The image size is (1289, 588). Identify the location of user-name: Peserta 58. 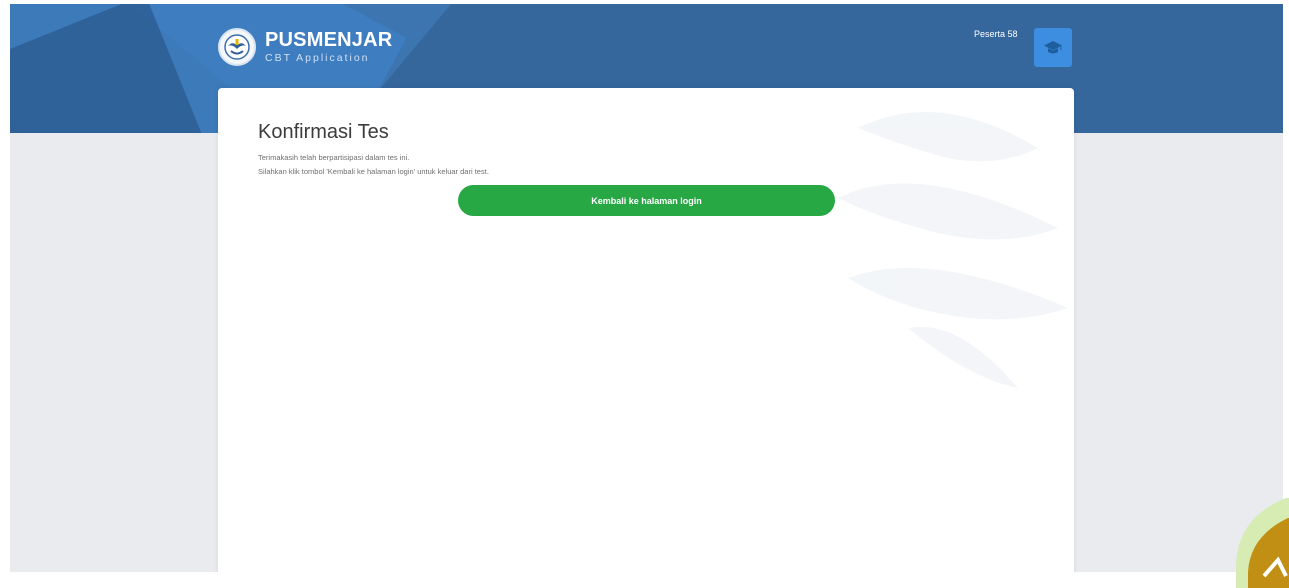
(996, 34).